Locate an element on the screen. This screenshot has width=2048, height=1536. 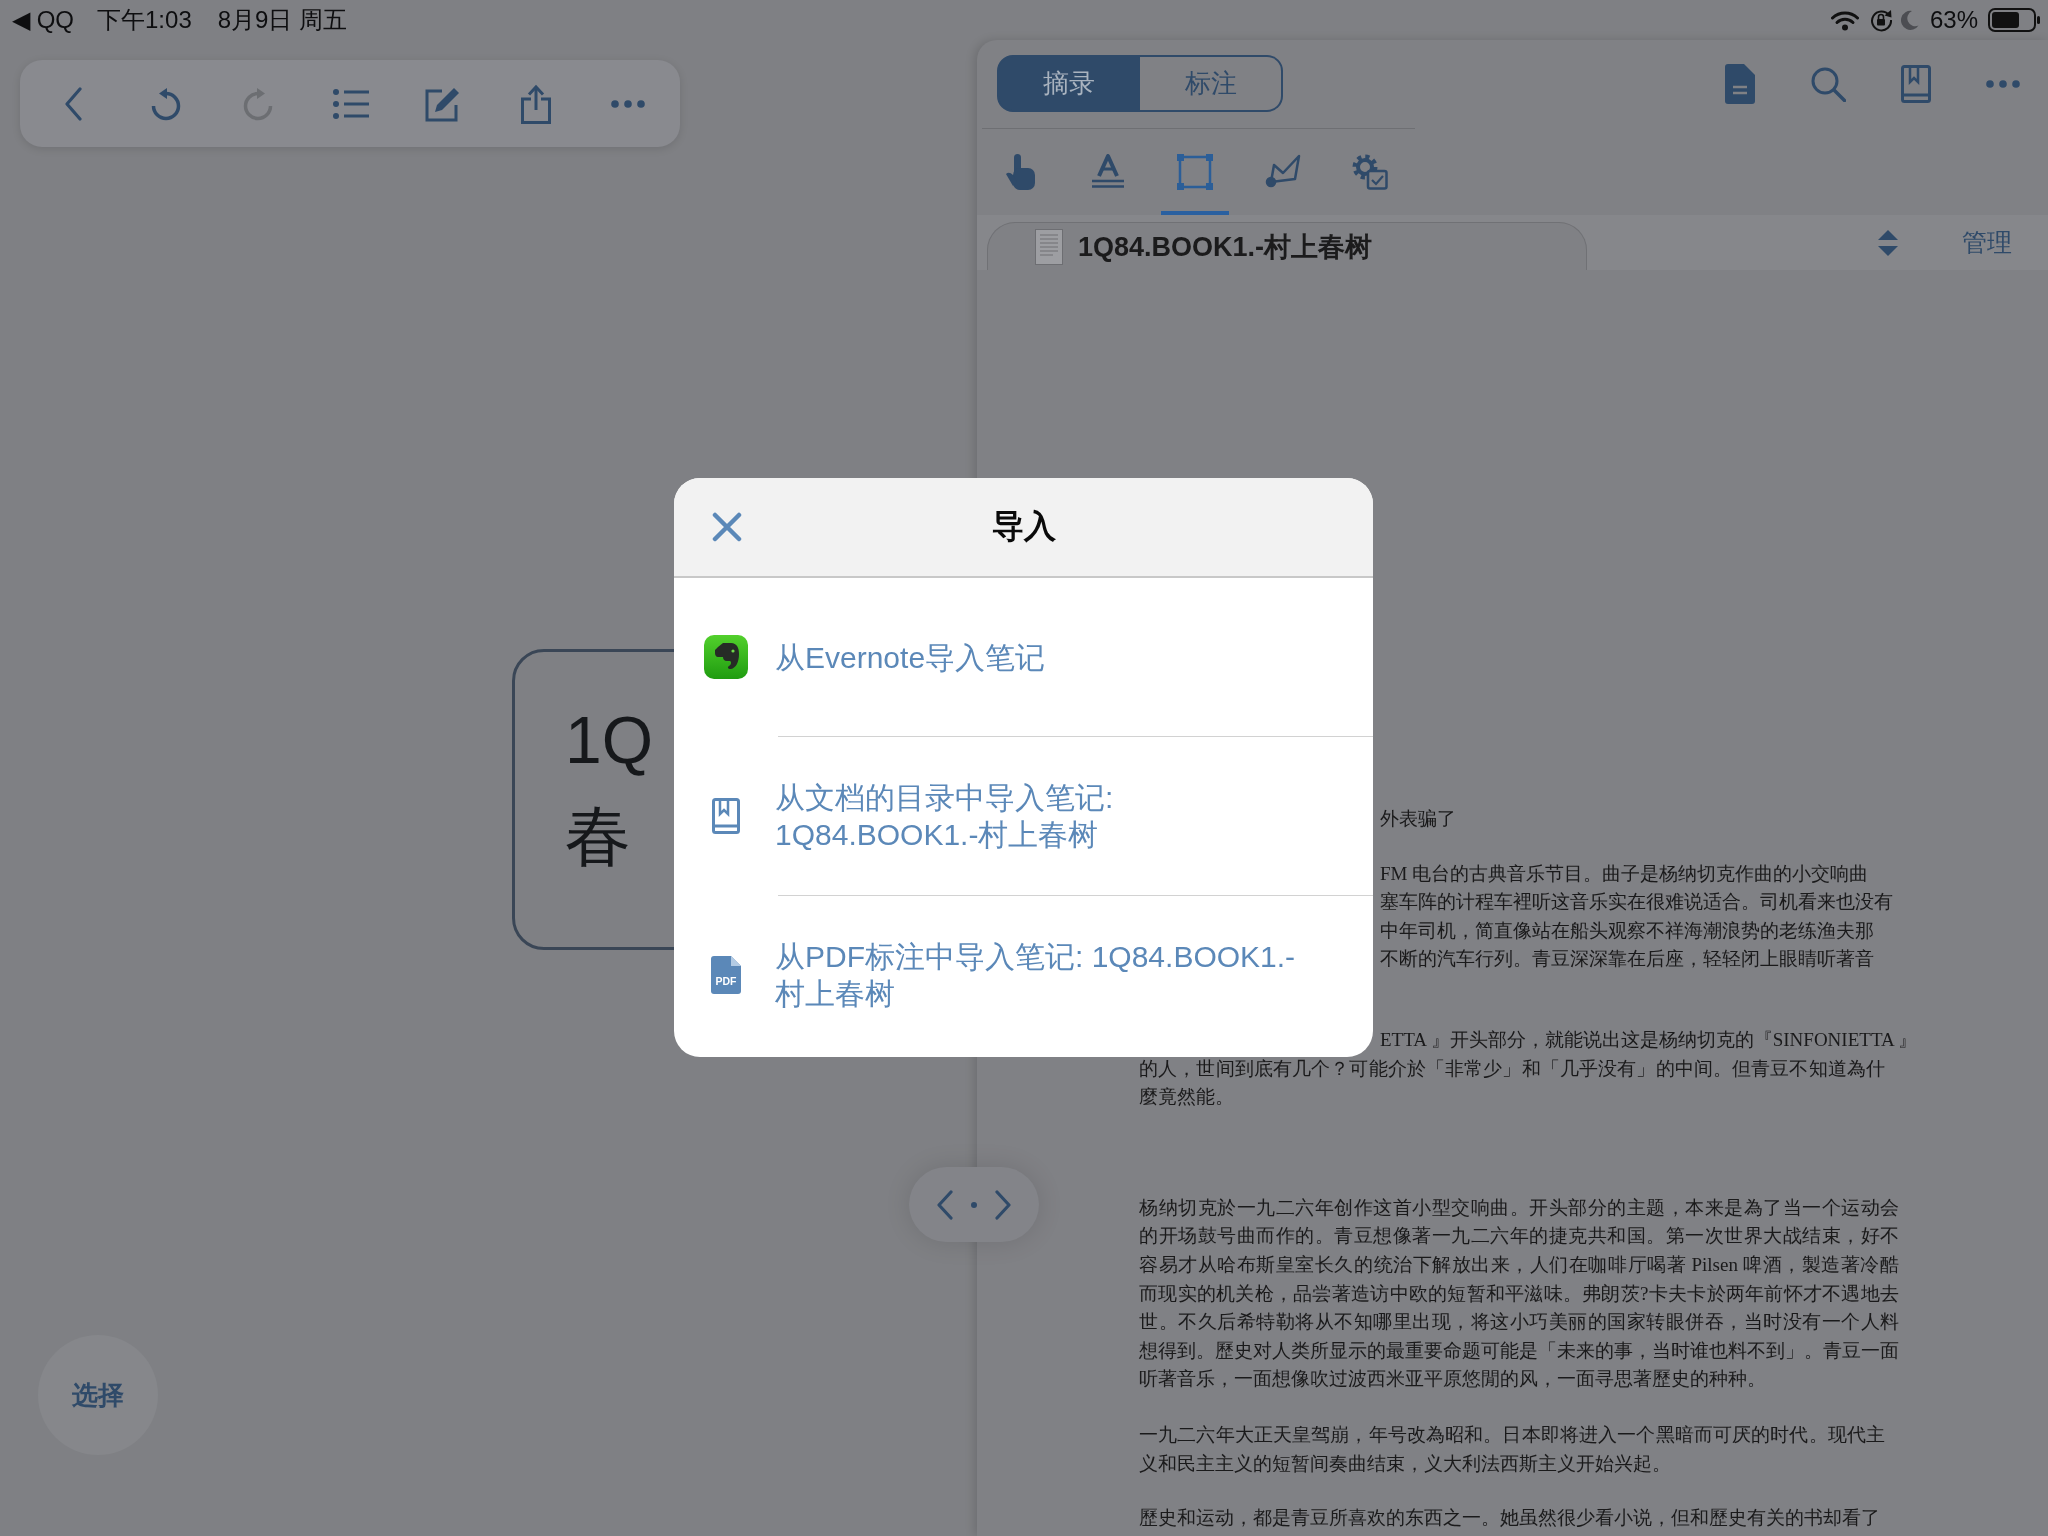
status-date: 8月9日 周五 is located at coordinates (282, 20).